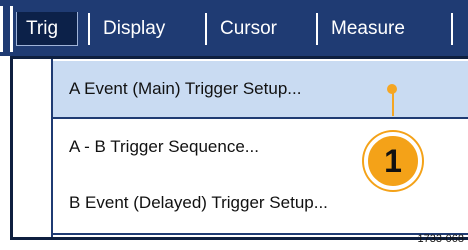  Describe the element at coordinates (11, 29) in the screenshot. I see `menu-bar-left-edge-inner` at that location.